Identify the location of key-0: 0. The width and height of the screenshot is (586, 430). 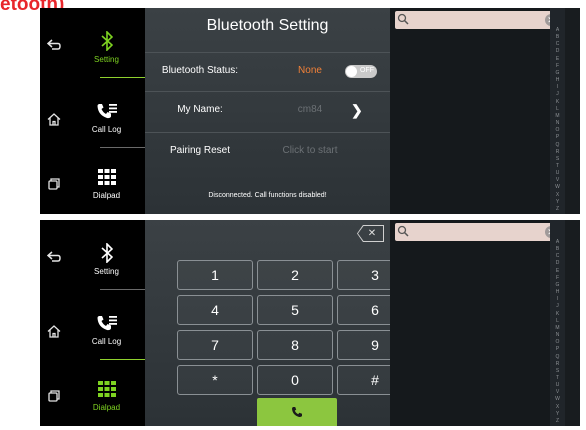
(295, 380).